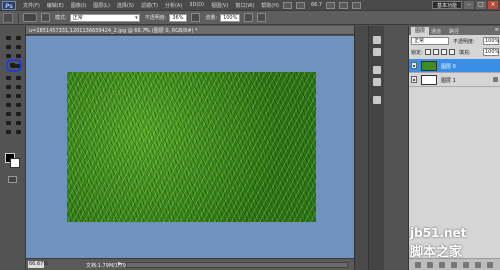 This screenshot has width=500, height=270. What do you see at coordinates (155, 18) in the screenshot?
I see `opacity-label: 不透明度:` at bounding box center [155, 18].